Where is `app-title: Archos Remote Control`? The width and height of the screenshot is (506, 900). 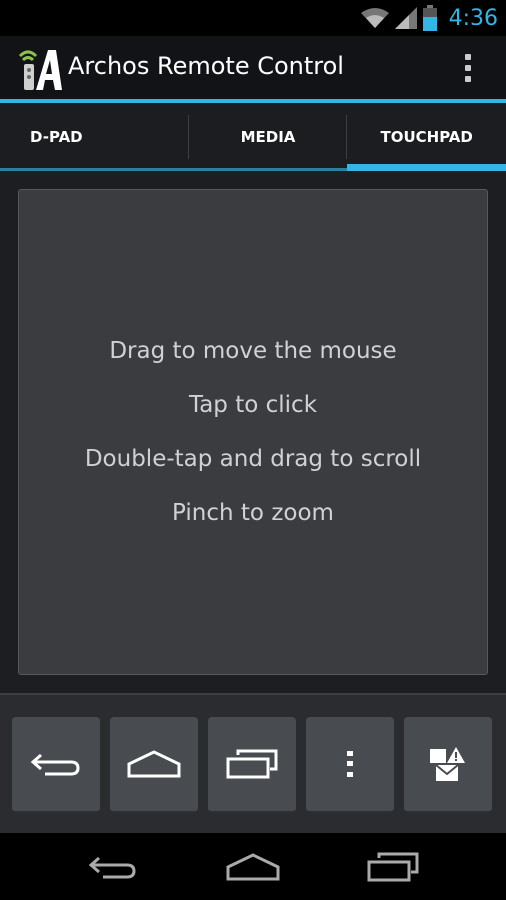 app-title: Archos Remote Control is located at coordinates (206, 66).